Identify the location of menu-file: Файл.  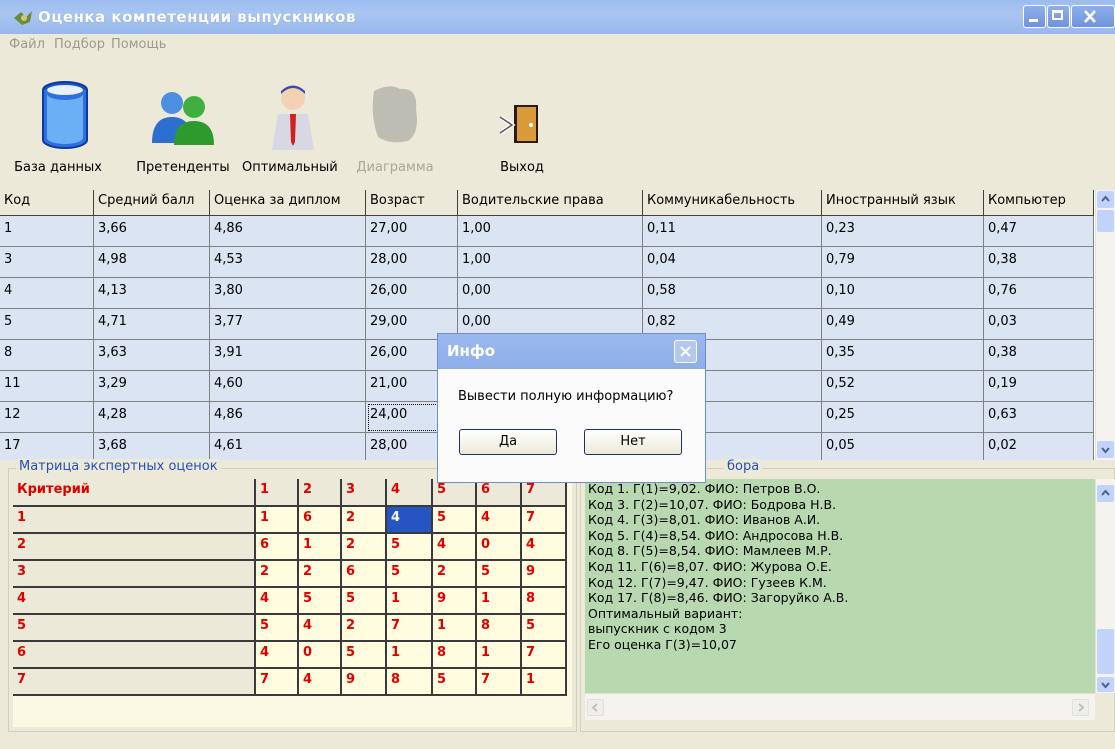
(27, 44).